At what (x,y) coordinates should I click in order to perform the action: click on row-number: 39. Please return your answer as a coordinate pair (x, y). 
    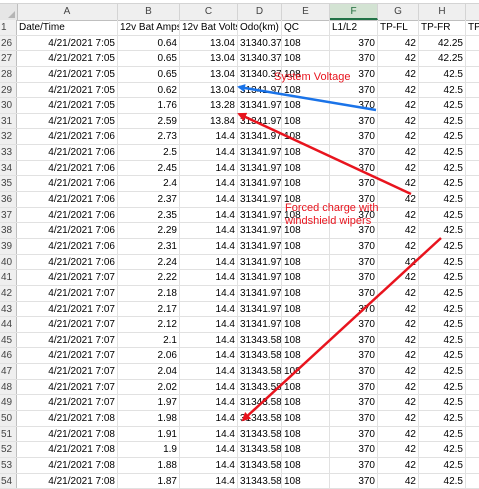
    Looking at the image, I should click on (8, 246).